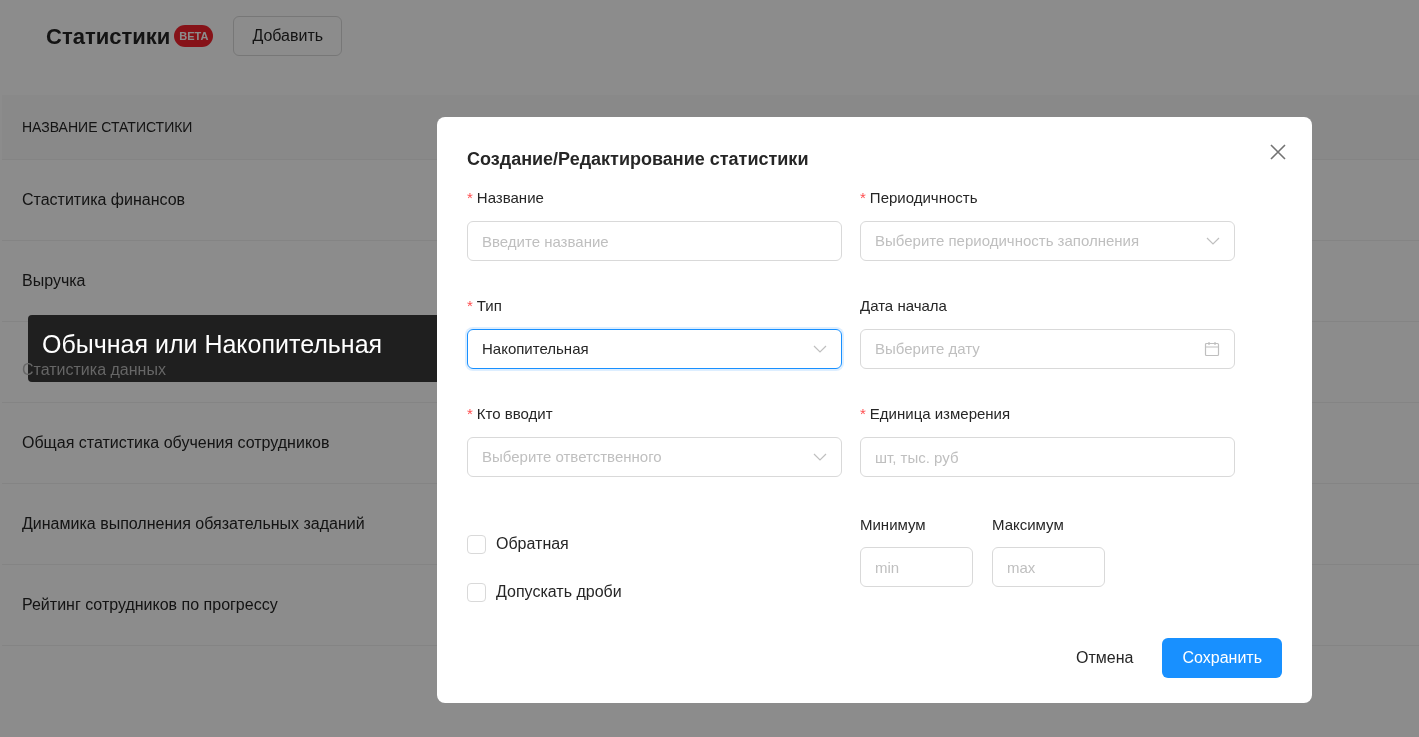 Image resolution: width=1419 pixels, height=737 pixels. What do you see at coordinates (1212, 349) in the screenshot?
I see `calendar-icon` at bounding box center [1212, 349].